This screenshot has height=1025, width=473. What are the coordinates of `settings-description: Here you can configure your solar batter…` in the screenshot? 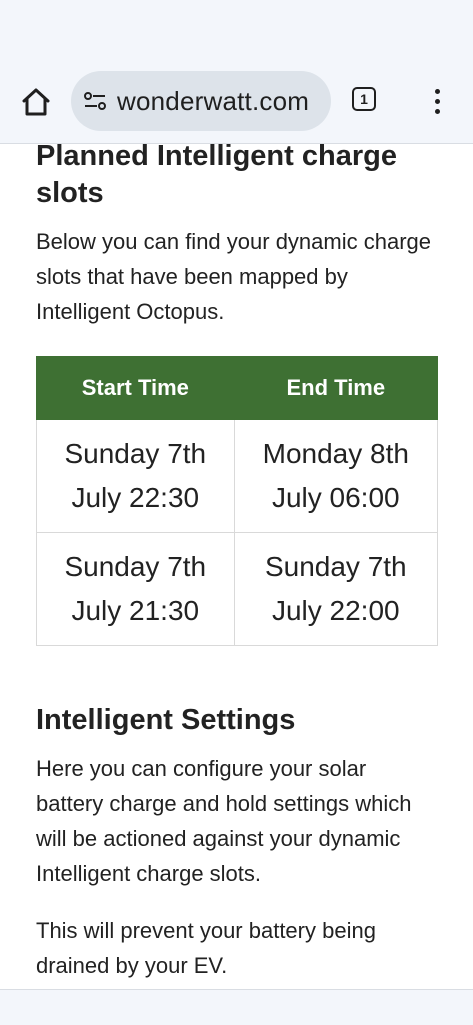 It's located at (224, 821).